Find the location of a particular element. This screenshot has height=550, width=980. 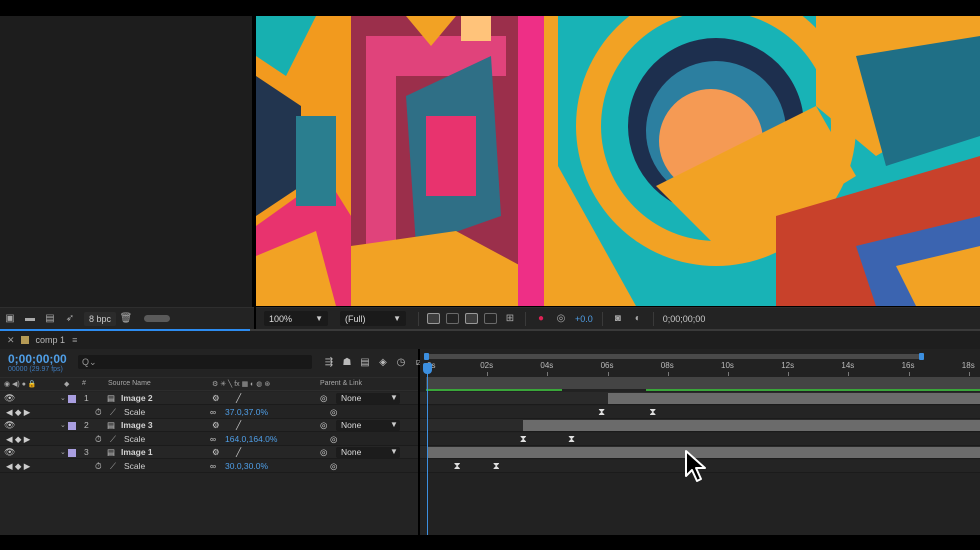

trash-icon: 🗑 is located at coordinates (126, 319).